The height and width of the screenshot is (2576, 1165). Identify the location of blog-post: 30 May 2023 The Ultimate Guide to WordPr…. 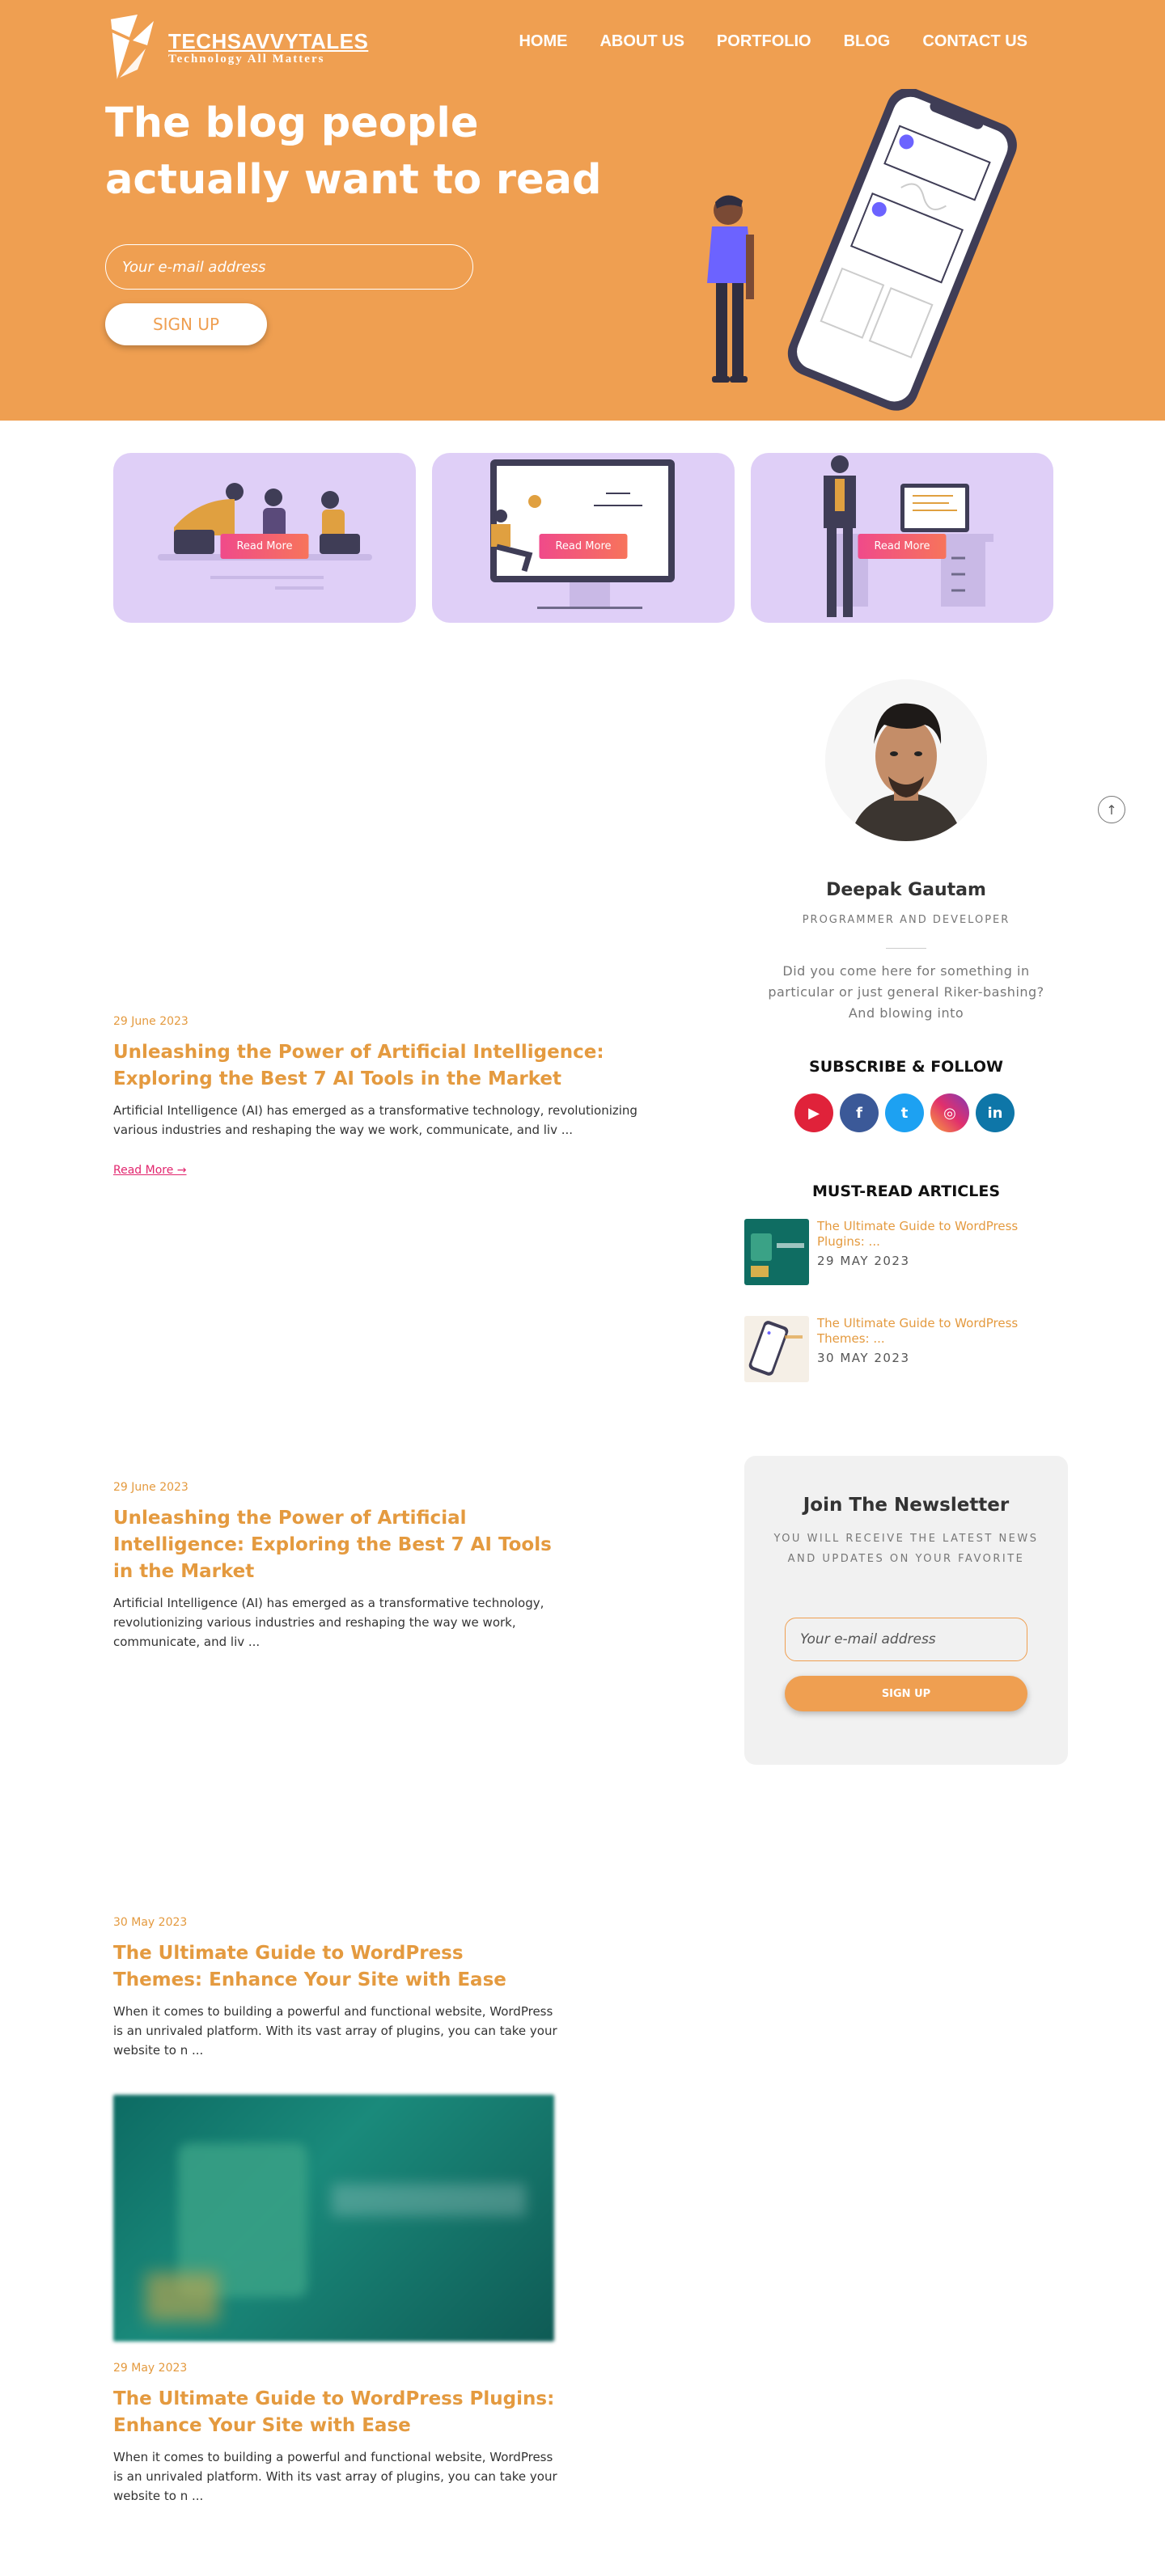
(336, 1988).